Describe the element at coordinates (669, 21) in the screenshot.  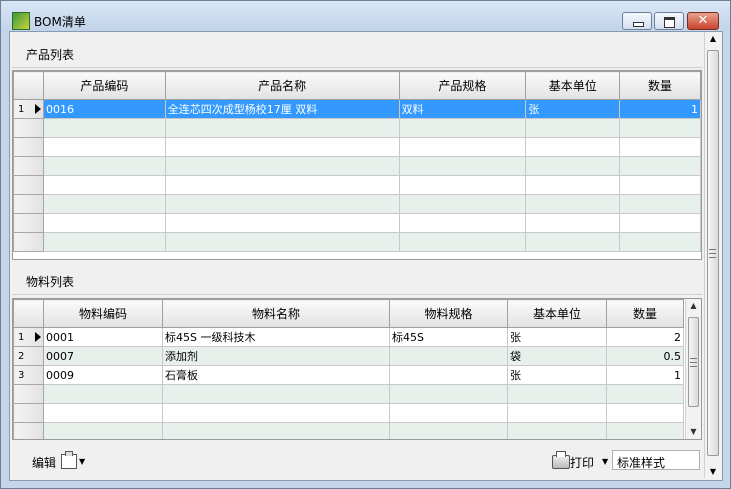
I see `maximize-button` at that location.